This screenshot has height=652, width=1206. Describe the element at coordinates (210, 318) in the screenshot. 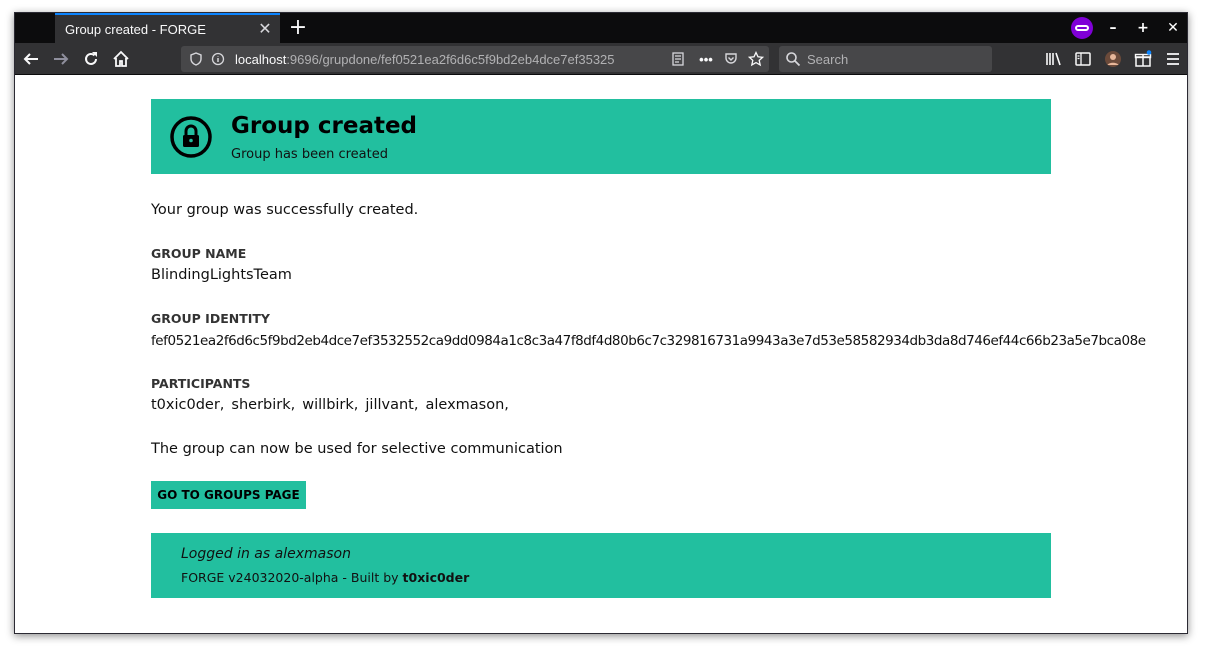

I see `group-identity-label: GROUP IDENTITY` at that location.